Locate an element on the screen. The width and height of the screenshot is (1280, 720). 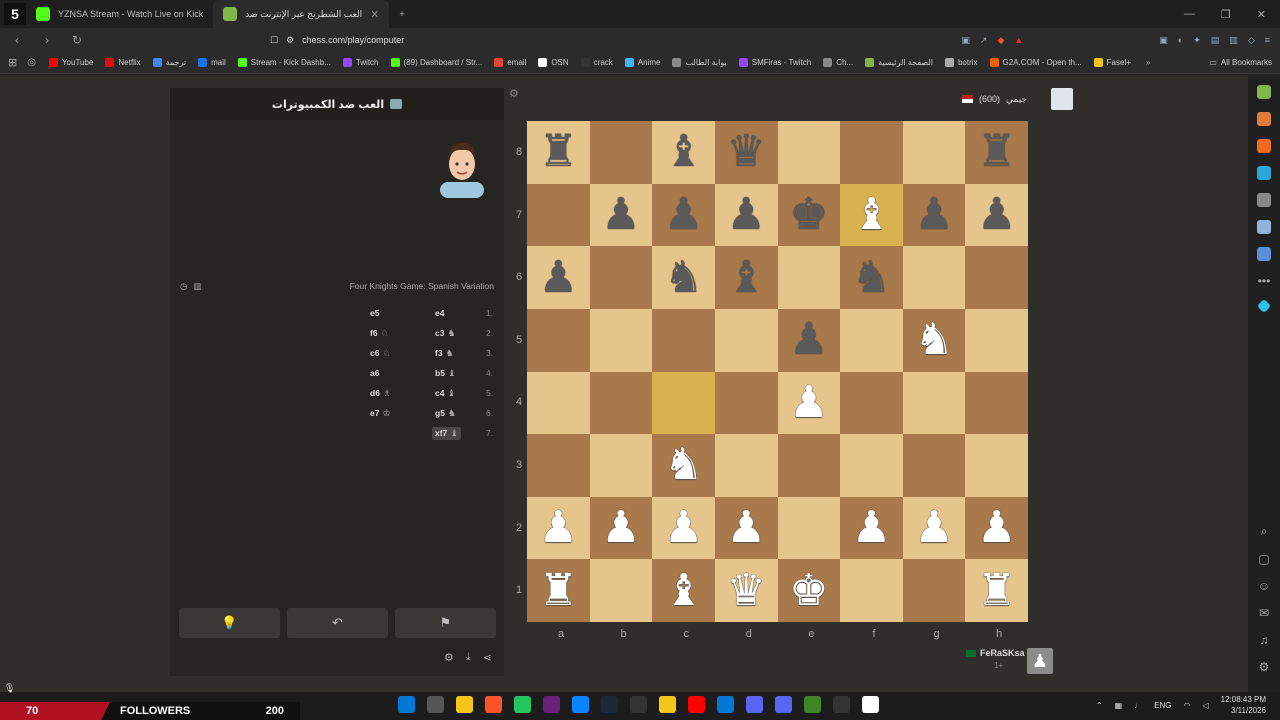
tab-chess: العب الشطرنج عبر الإنترنت ضد ✕ is located at coordinates (301, 14).